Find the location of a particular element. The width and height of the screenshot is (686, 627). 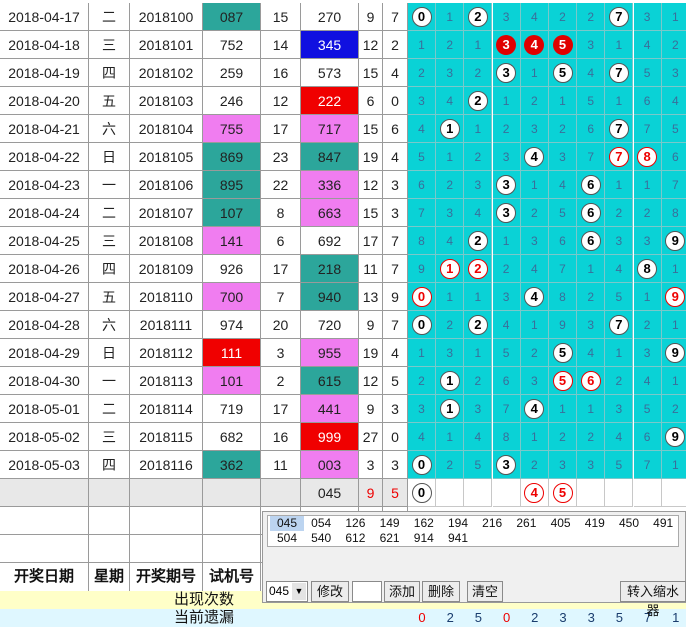

combo-tag: 540 is located at coordinates (321, 538).